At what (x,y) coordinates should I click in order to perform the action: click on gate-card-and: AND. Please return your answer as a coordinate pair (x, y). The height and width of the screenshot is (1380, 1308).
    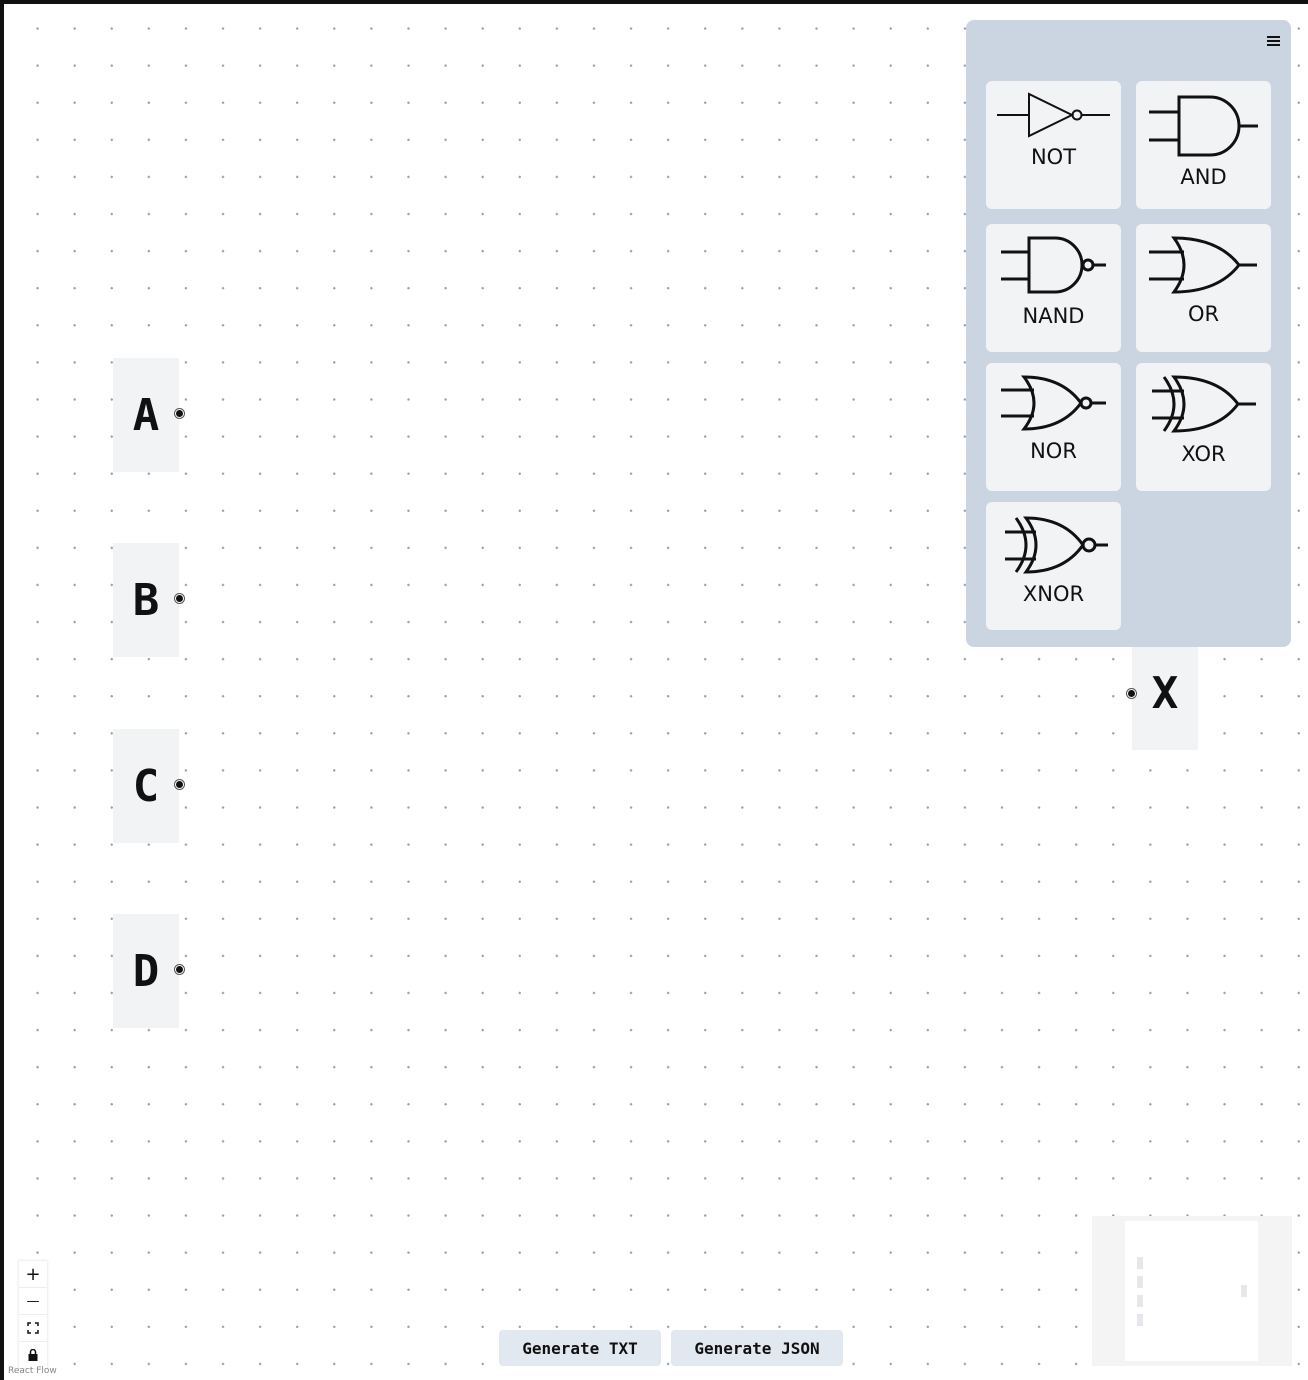
    Looking at the image, I should click on (1203, 145).